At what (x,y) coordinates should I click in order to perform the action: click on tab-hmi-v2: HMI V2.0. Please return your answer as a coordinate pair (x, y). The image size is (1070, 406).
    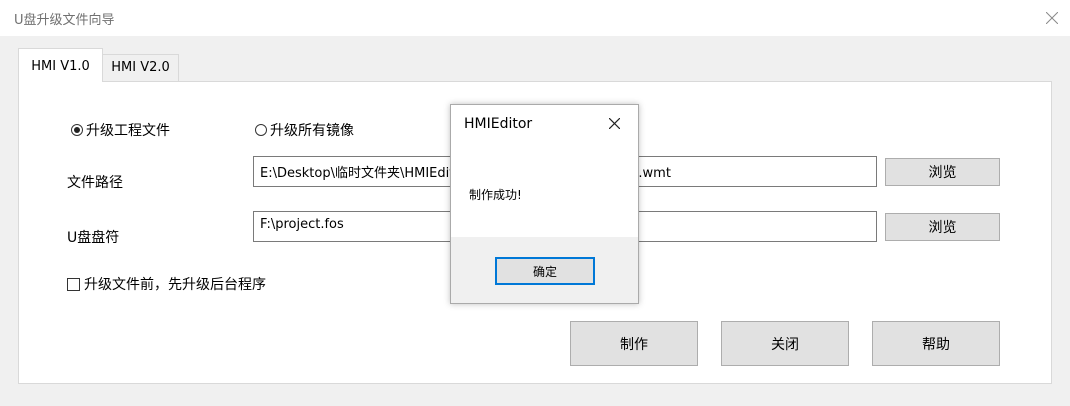
    Looking at the image, I should click on (141, 68).